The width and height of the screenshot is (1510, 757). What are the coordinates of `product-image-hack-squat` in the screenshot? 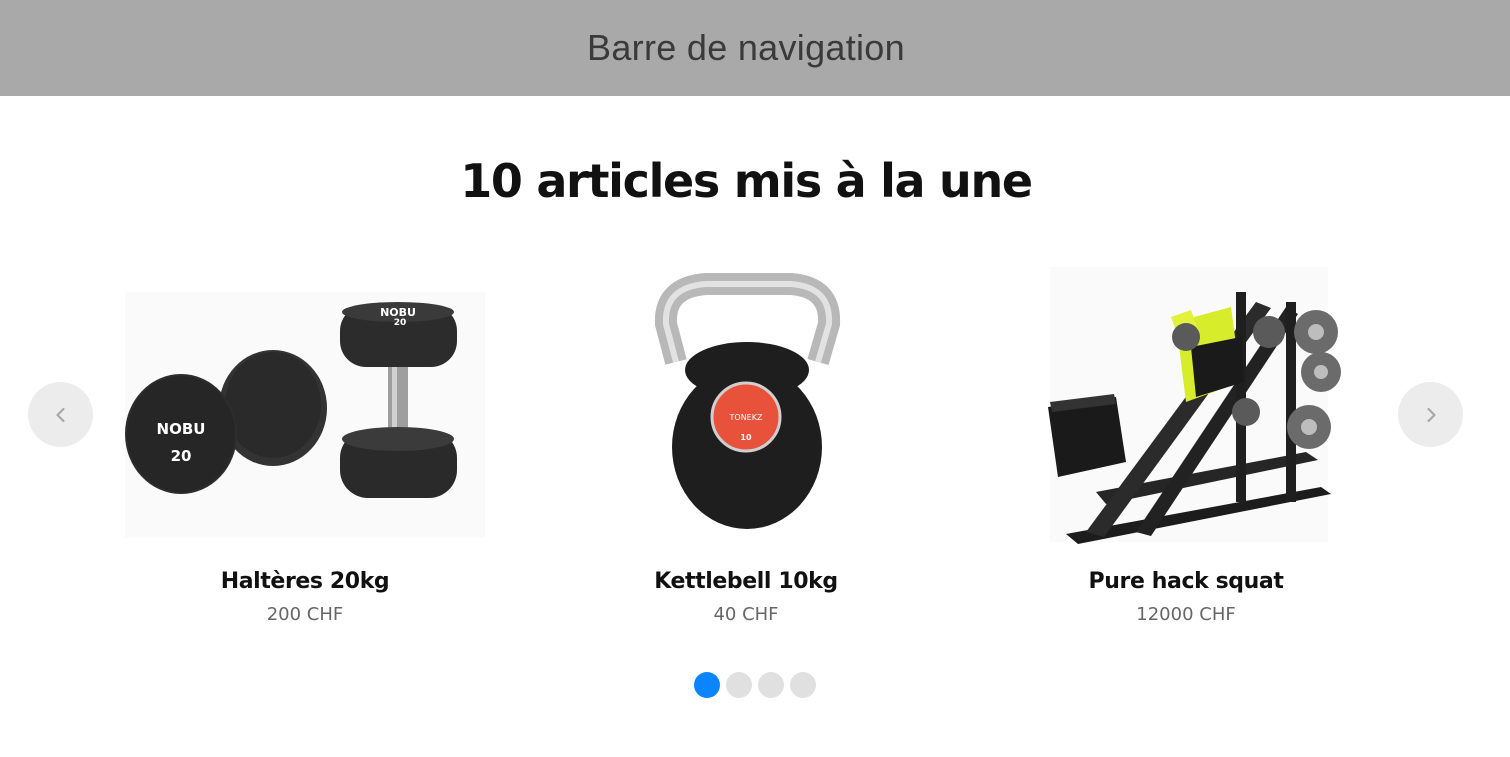 It's located at (1186, 404).